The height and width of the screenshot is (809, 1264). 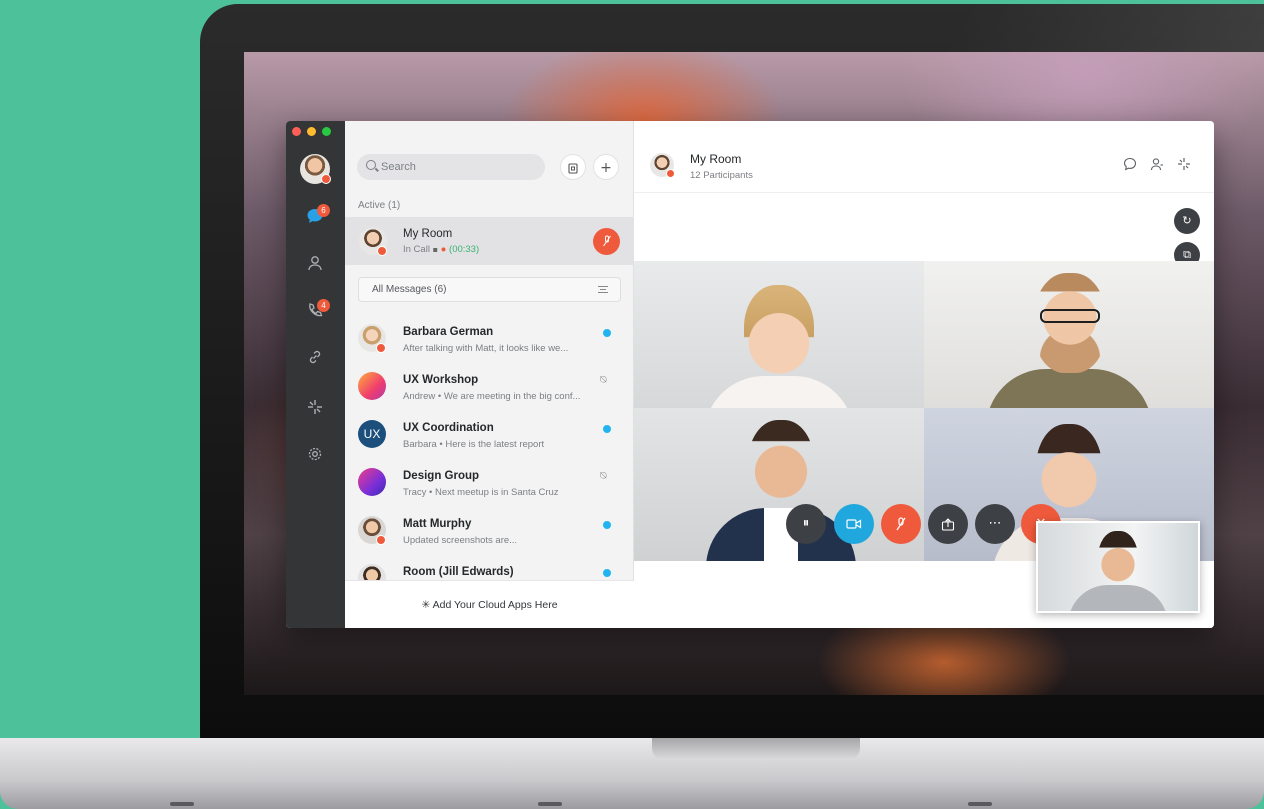 What do you see at coordinates (1187, 254) in the screenshot?
I see `external-link-icon: ⧉` at bounding box center [1187, 254].